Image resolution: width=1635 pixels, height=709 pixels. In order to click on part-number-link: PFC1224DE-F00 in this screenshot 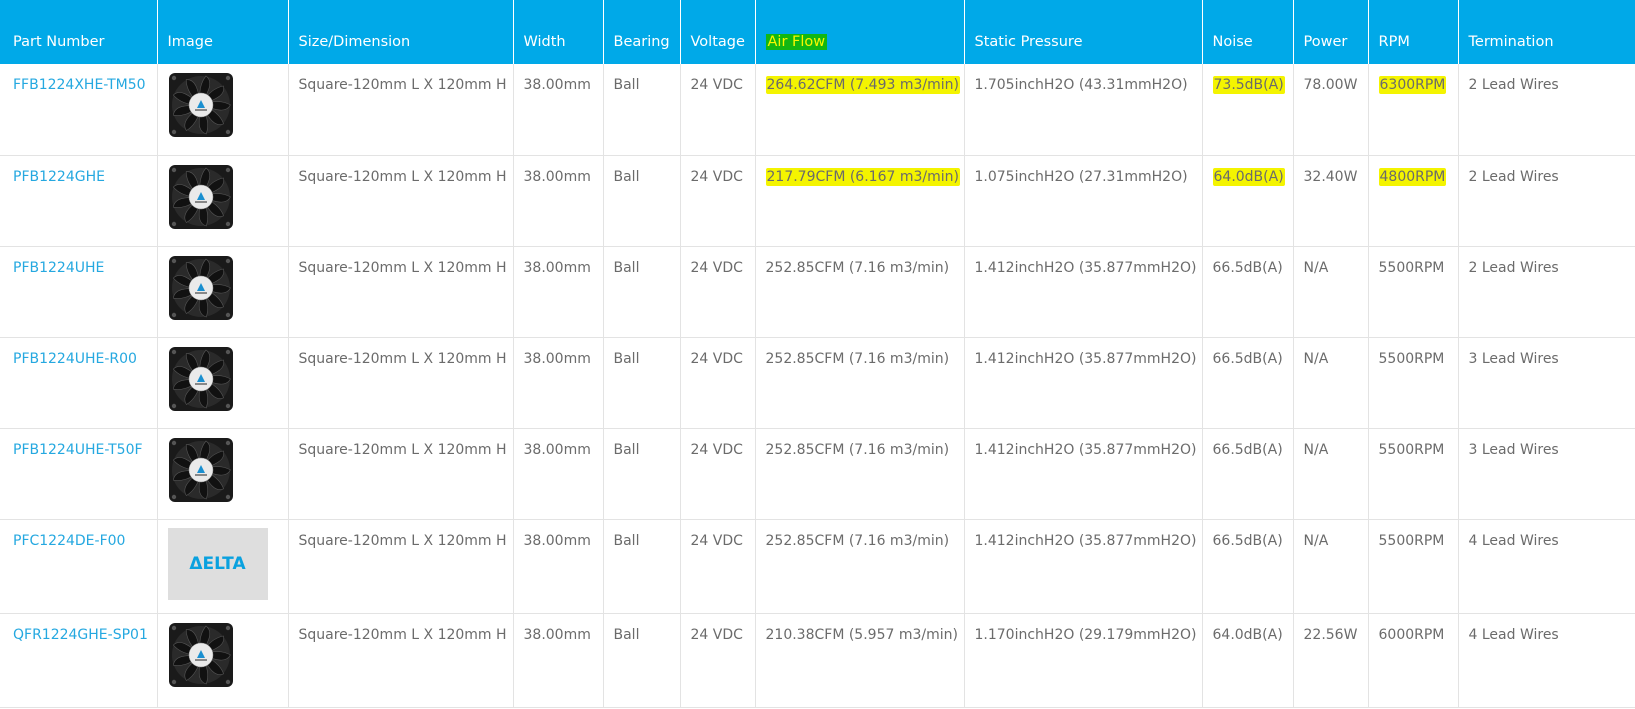, I will do `click(69, 541)`.